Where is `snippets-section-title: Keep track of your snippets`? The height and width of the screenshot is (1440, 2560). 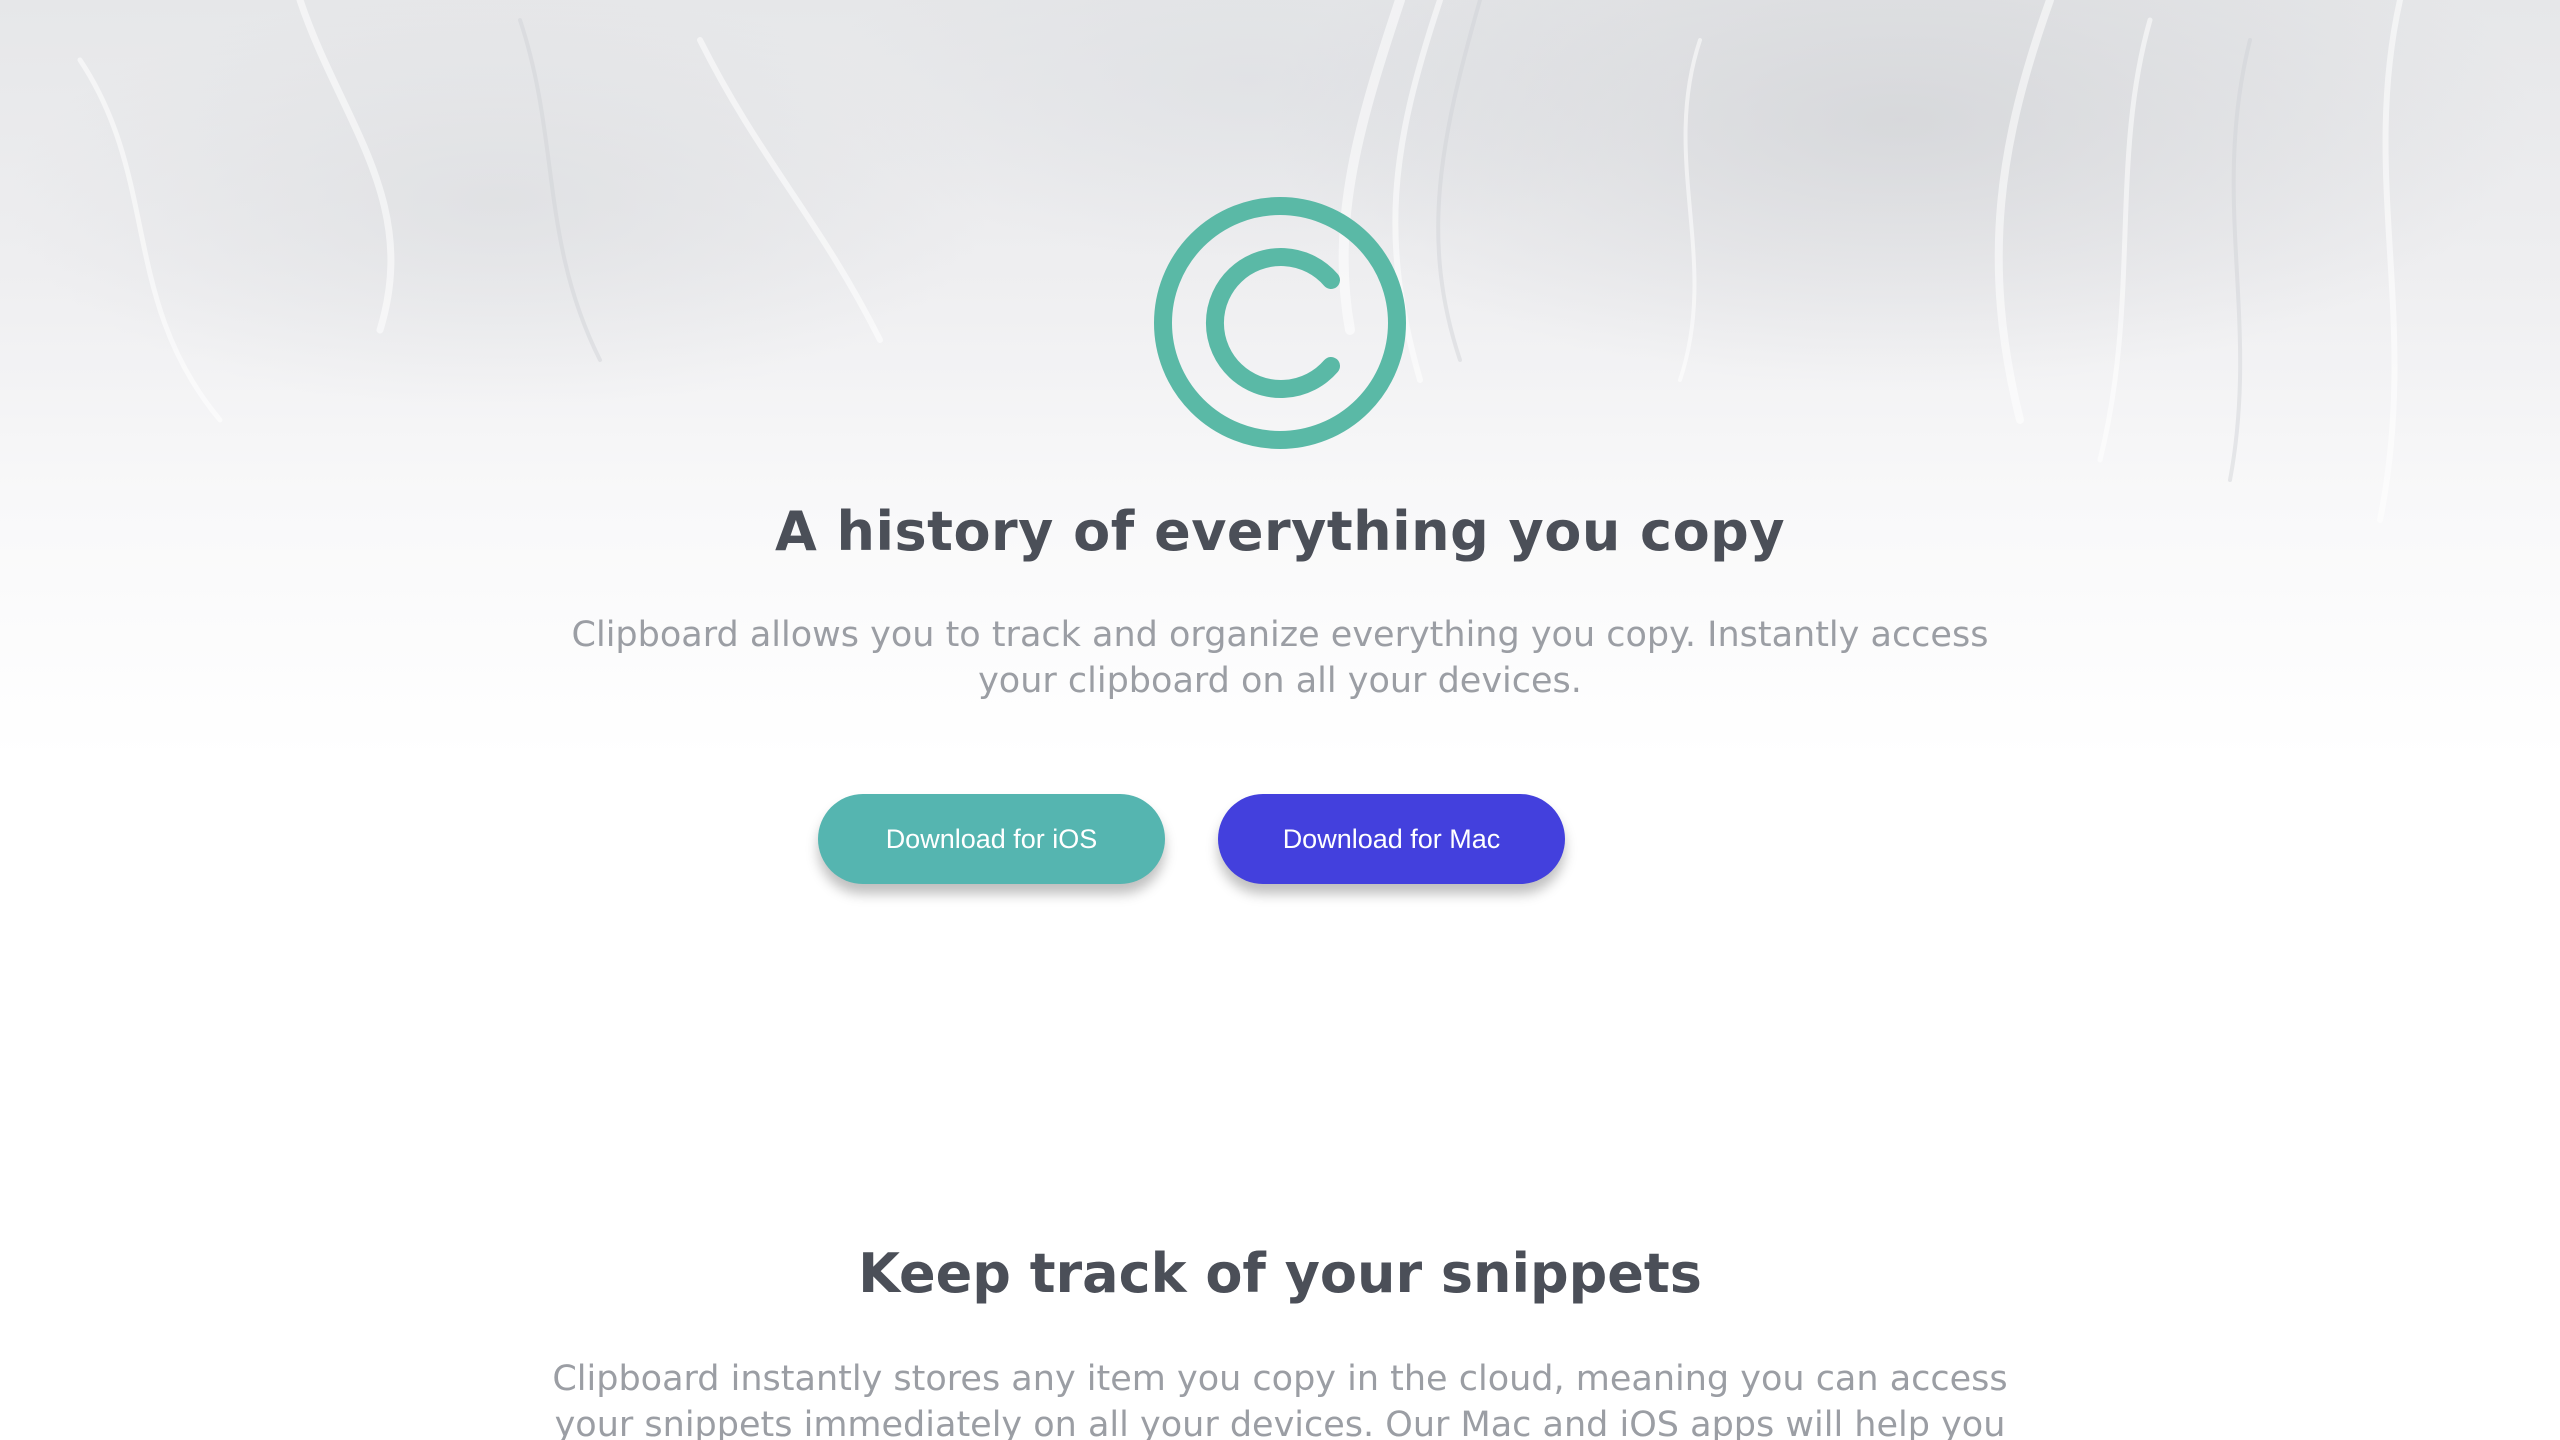 snippets-section-title: Keep track of your snippets is located at coordinates (1280, 1273).